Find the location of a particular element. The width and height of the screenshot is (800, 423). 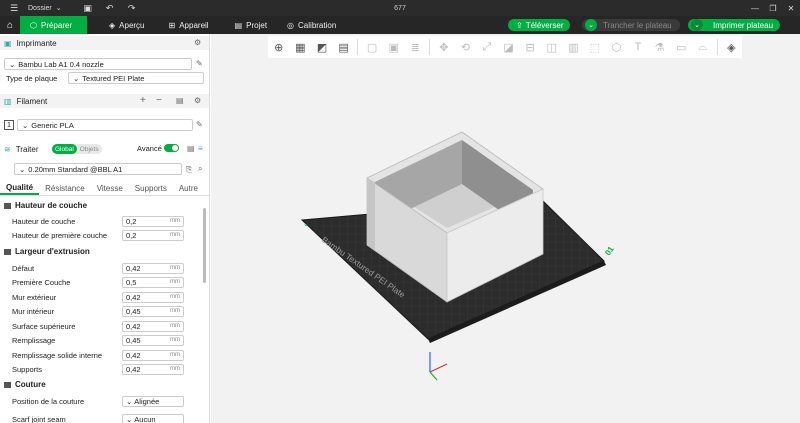

tab-prepare: ⬡ Préparer is located at coordinates (53, 25).